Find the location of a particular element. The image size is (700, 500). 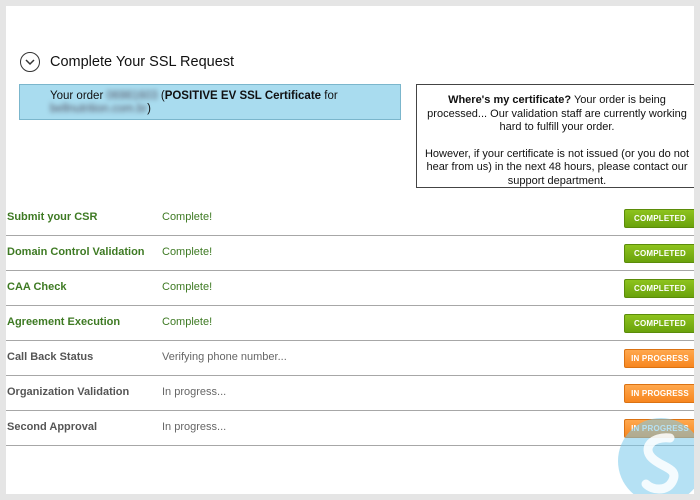

step-name: Organization Validation is located at coordinates (68, 392).